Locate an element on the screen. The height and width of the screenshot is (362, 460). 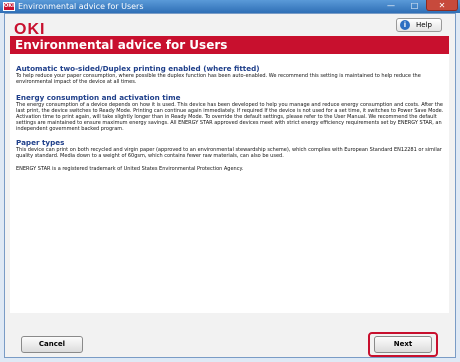
help-button: i Help is located at coordinates (419, 25).